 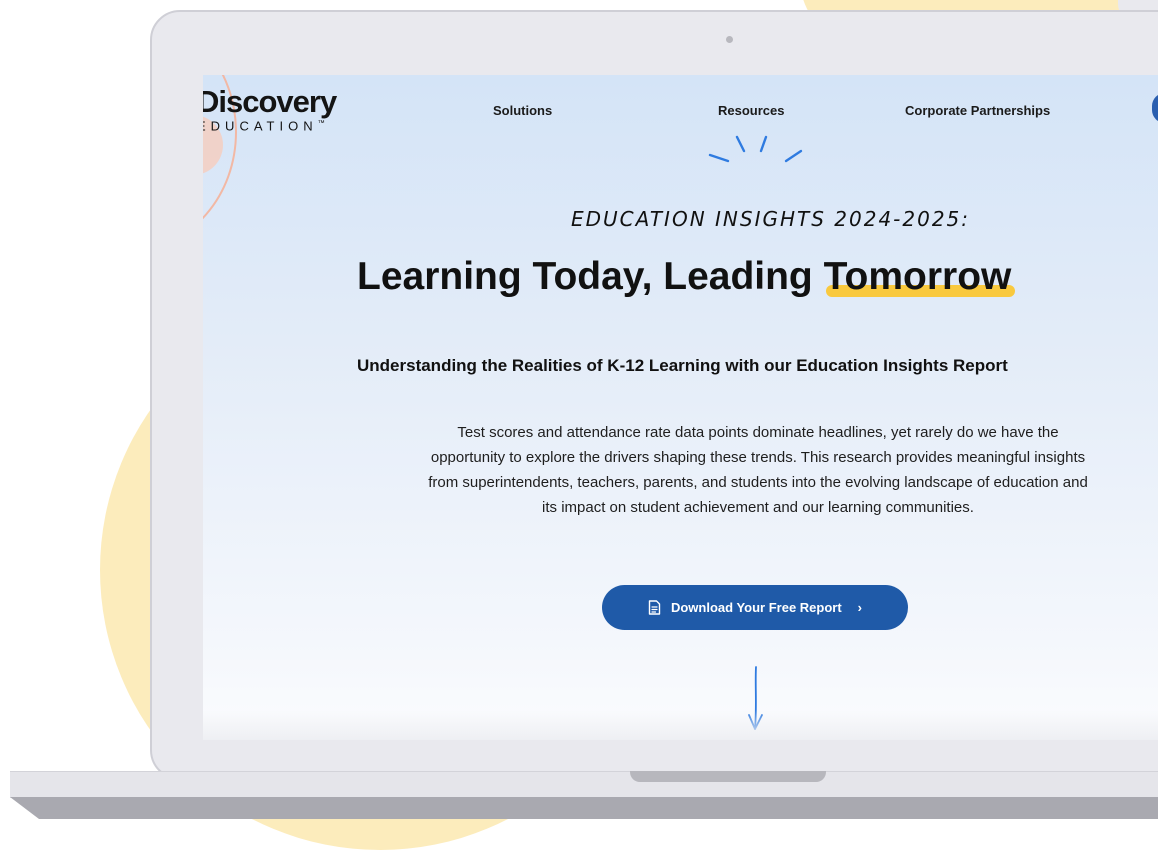 I want to click on download-report-button: Download Your Free Report ›, so click(x=755, y=607).